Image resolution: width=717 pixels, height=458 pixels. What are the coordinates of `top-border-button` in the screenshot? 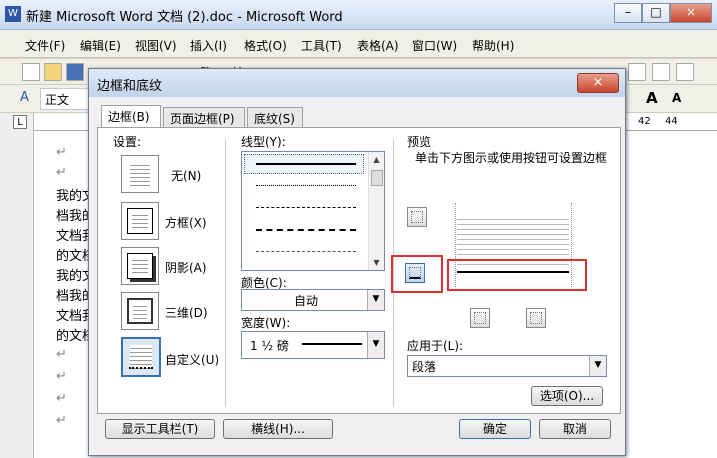 It's located at (417, 217).